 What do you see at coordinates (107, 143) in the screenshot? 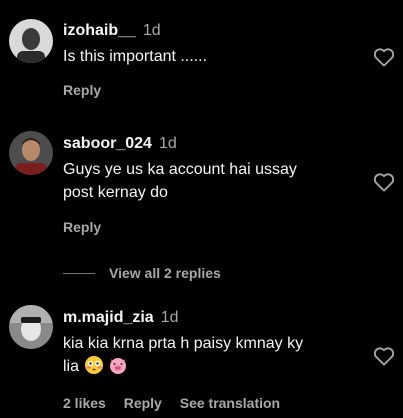
I see `username-text: saboor_024` at bounding box center [107, 143].